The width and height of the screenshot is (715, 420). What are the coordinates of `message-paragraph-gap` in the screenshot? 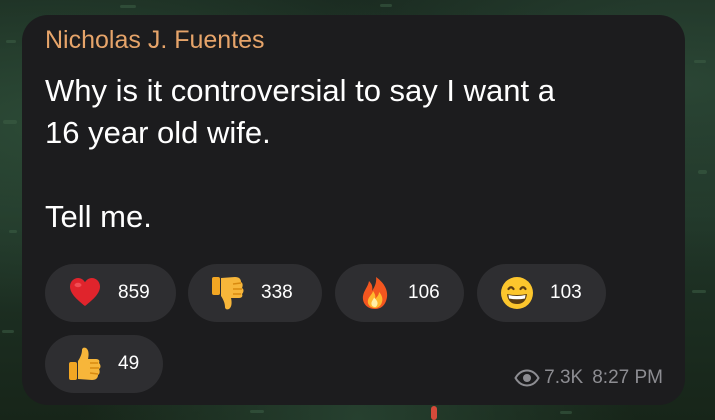 It's located at (360, 175).